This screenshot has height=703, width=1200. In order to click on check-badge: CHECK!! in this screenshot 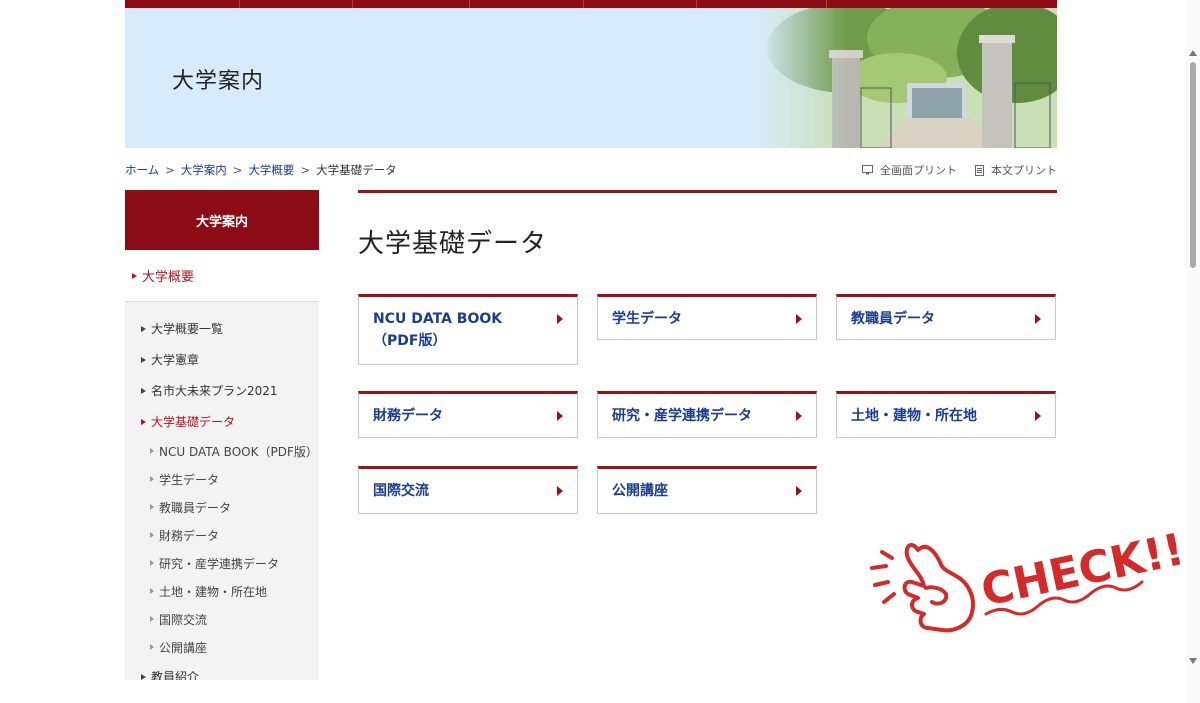, I will do `click(1025, 578)`.